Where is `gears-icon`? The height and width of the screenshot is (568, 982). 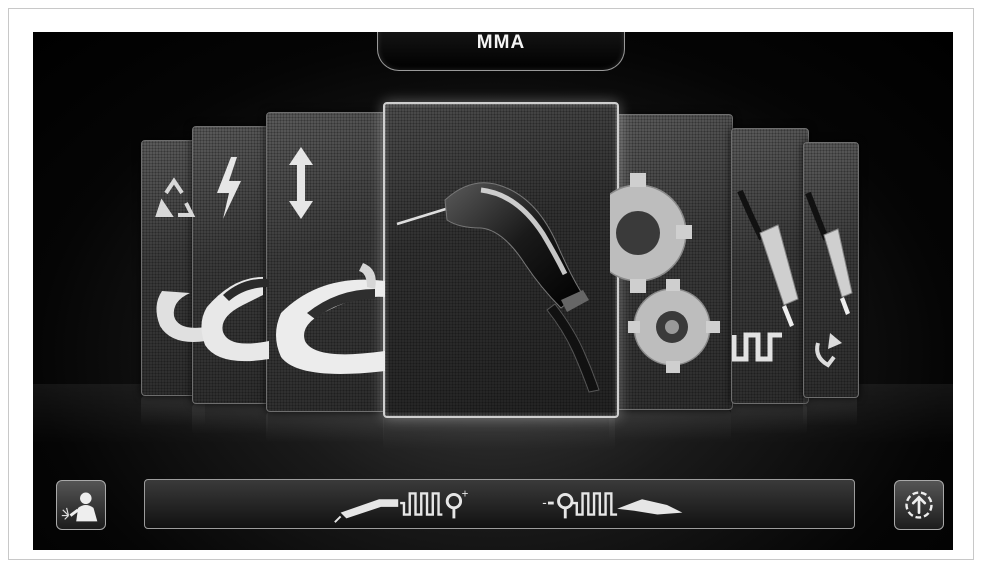 gears-icon is located at coordinates (665, 273).